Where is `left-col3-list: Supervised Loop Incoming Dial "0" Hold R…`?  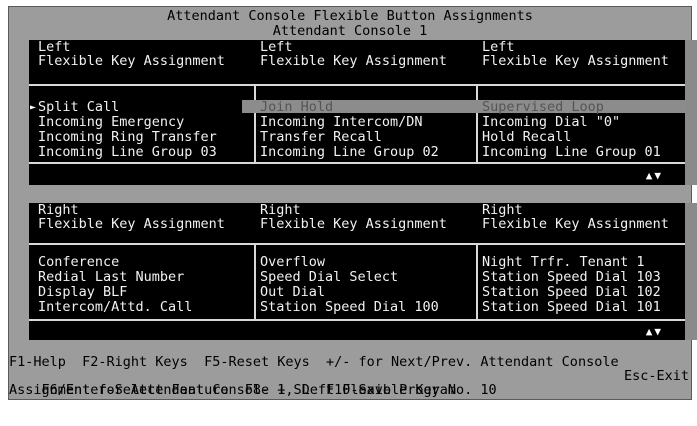
left-col3-list: Supervised Loop Incoming Dial "0" Hold R… is located at coordinates (589, 130).